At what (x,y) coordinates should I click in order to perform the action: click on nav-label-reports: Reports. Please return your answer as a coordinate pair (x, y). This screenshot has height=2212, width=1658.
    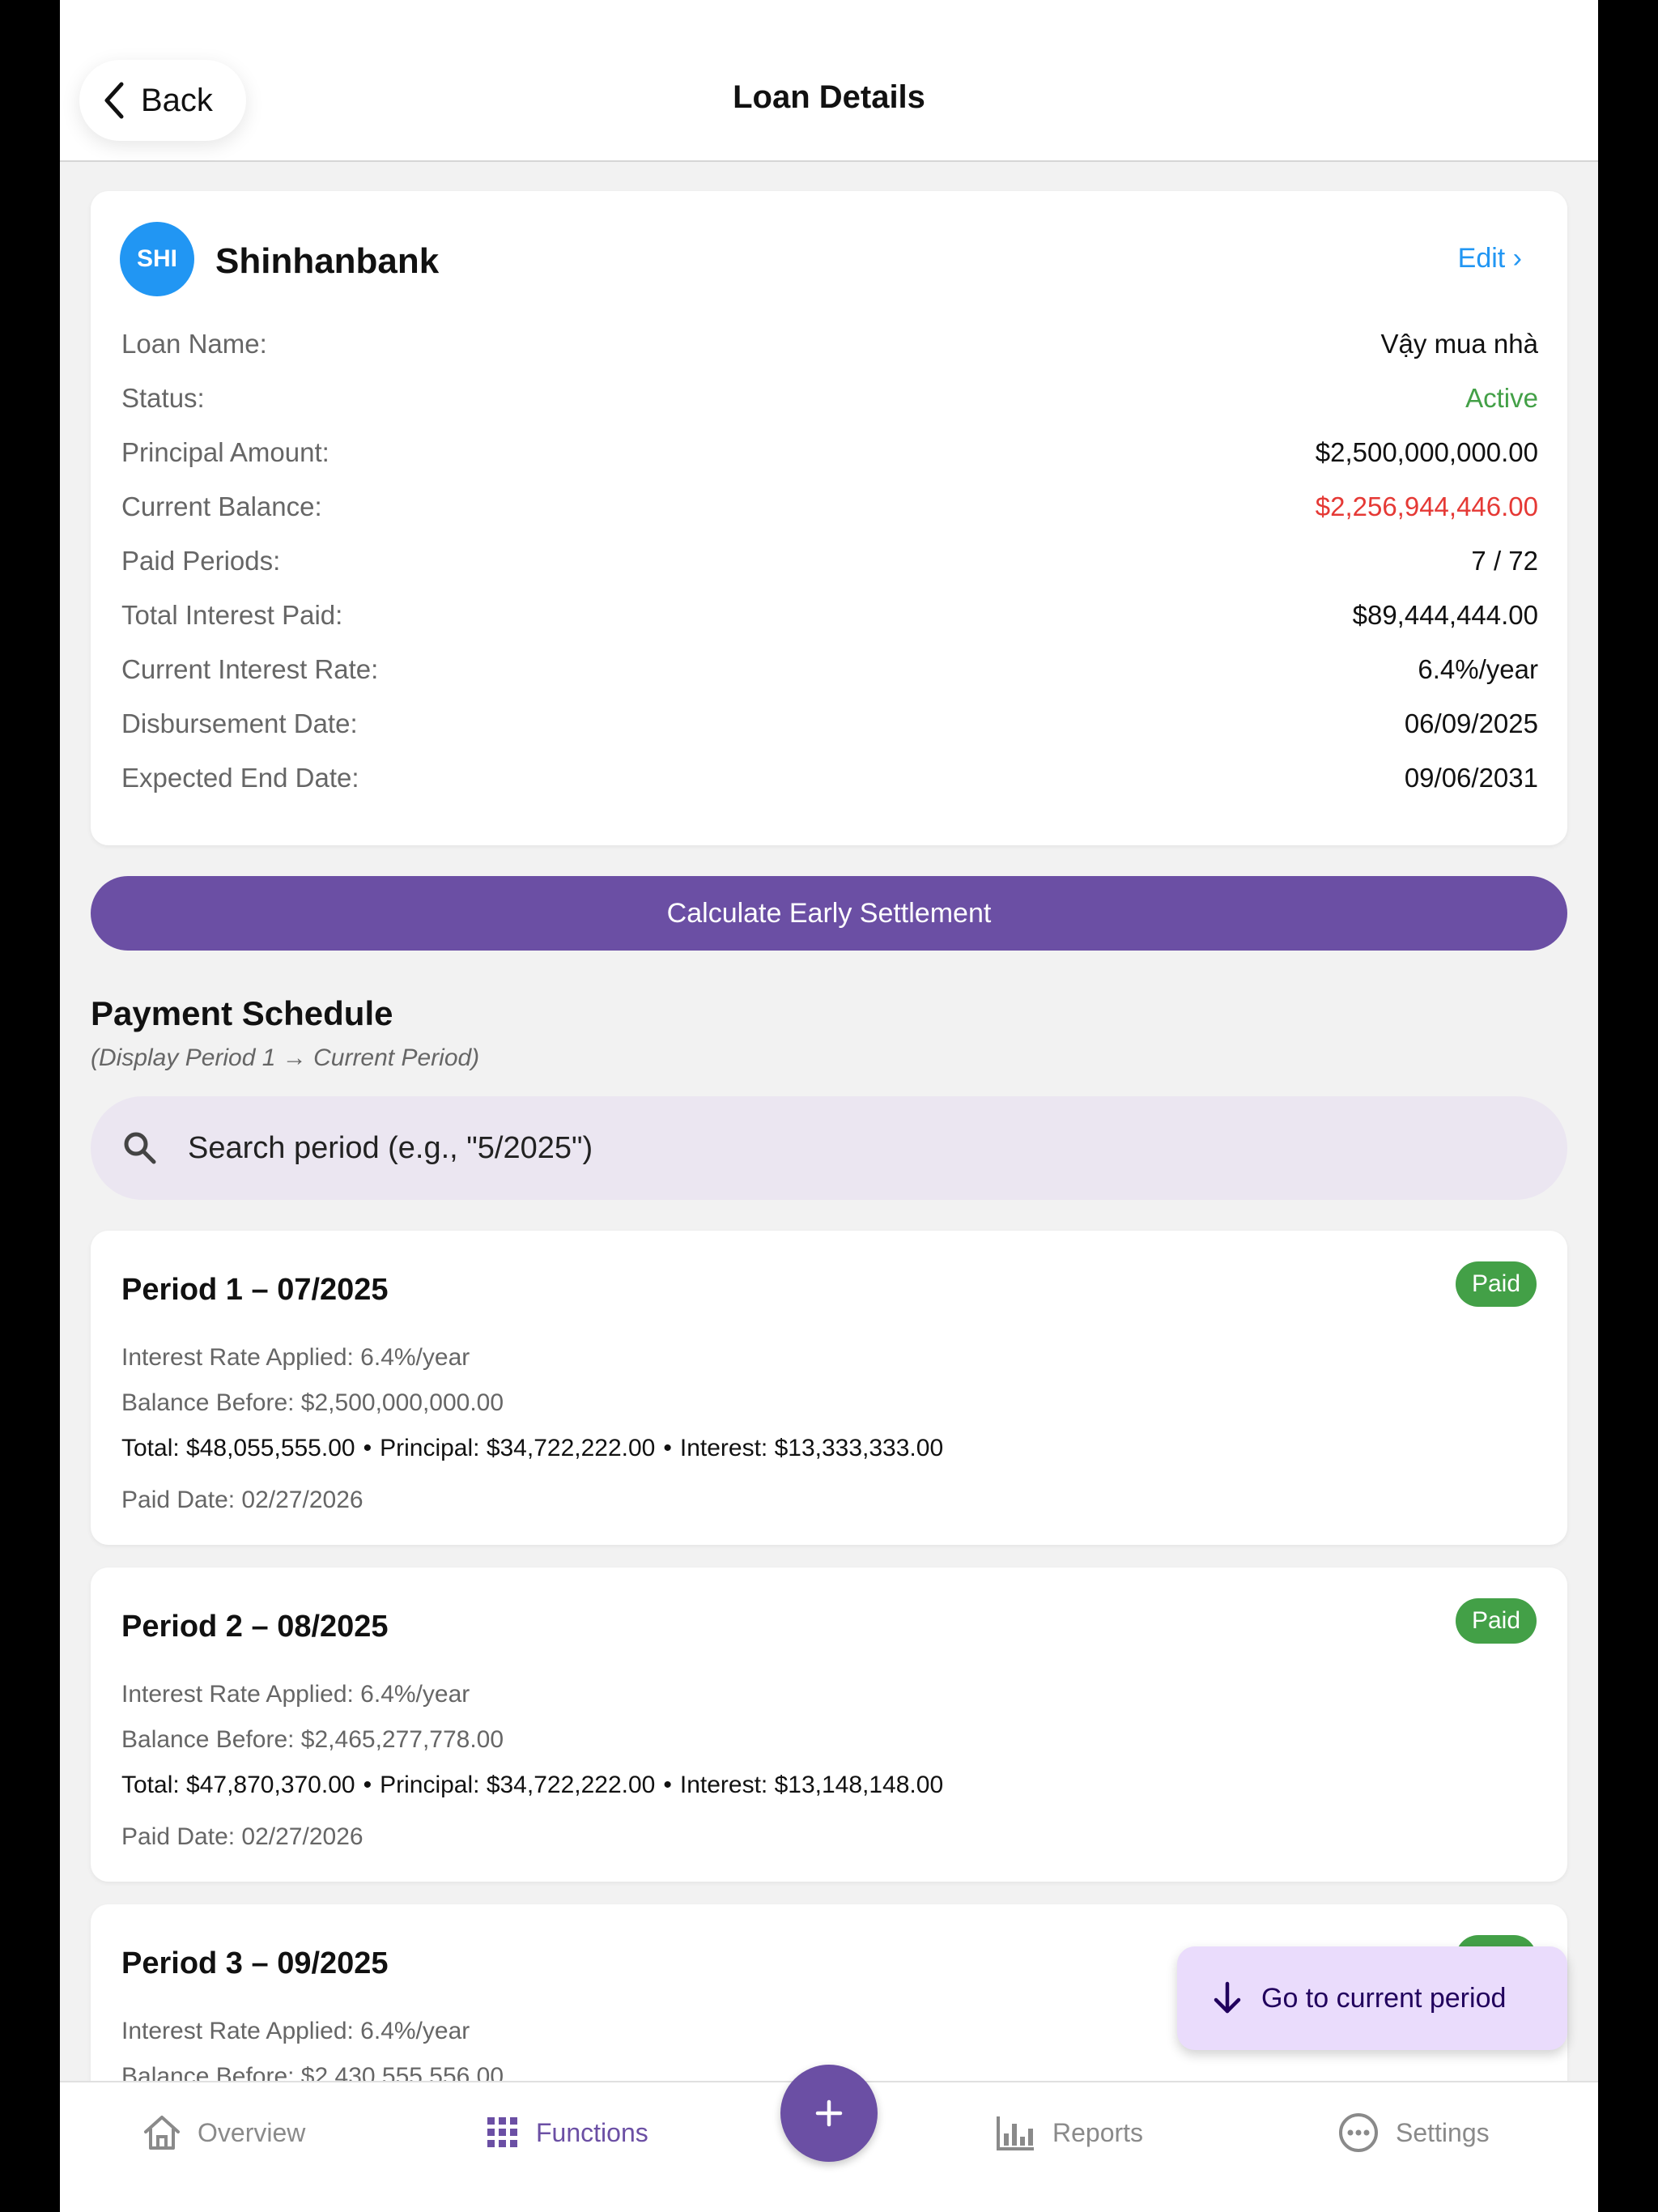
    Looking at the image, I should click on (1098, 2132).